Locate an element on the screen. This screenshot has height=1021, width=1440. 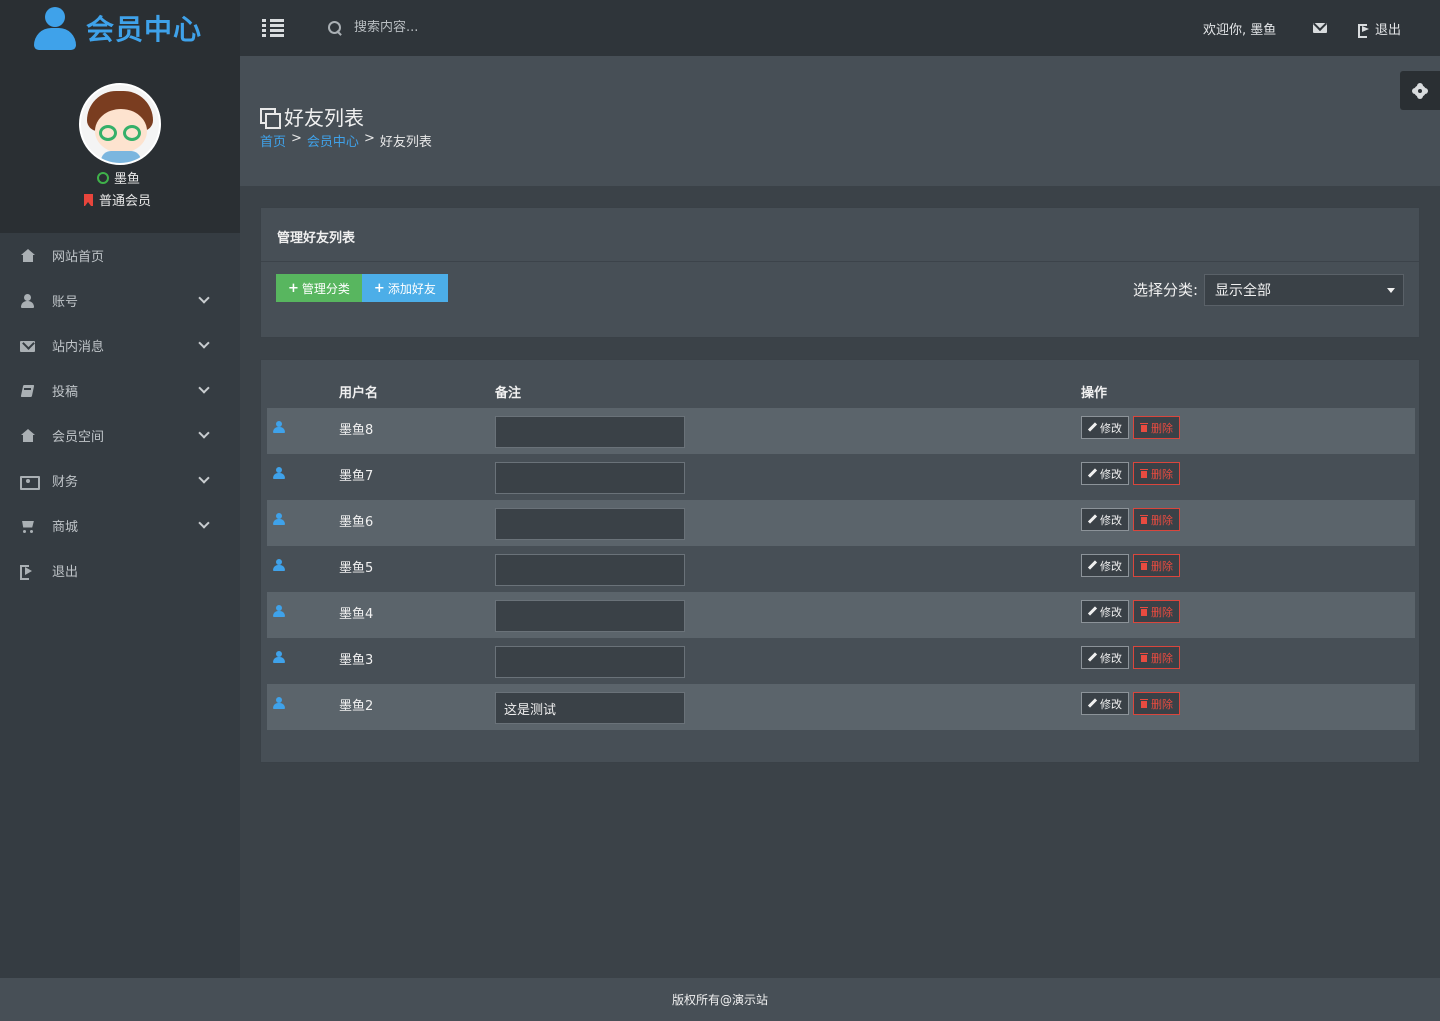
sidebar-item: 账号 is located at coordinates (120, 300).